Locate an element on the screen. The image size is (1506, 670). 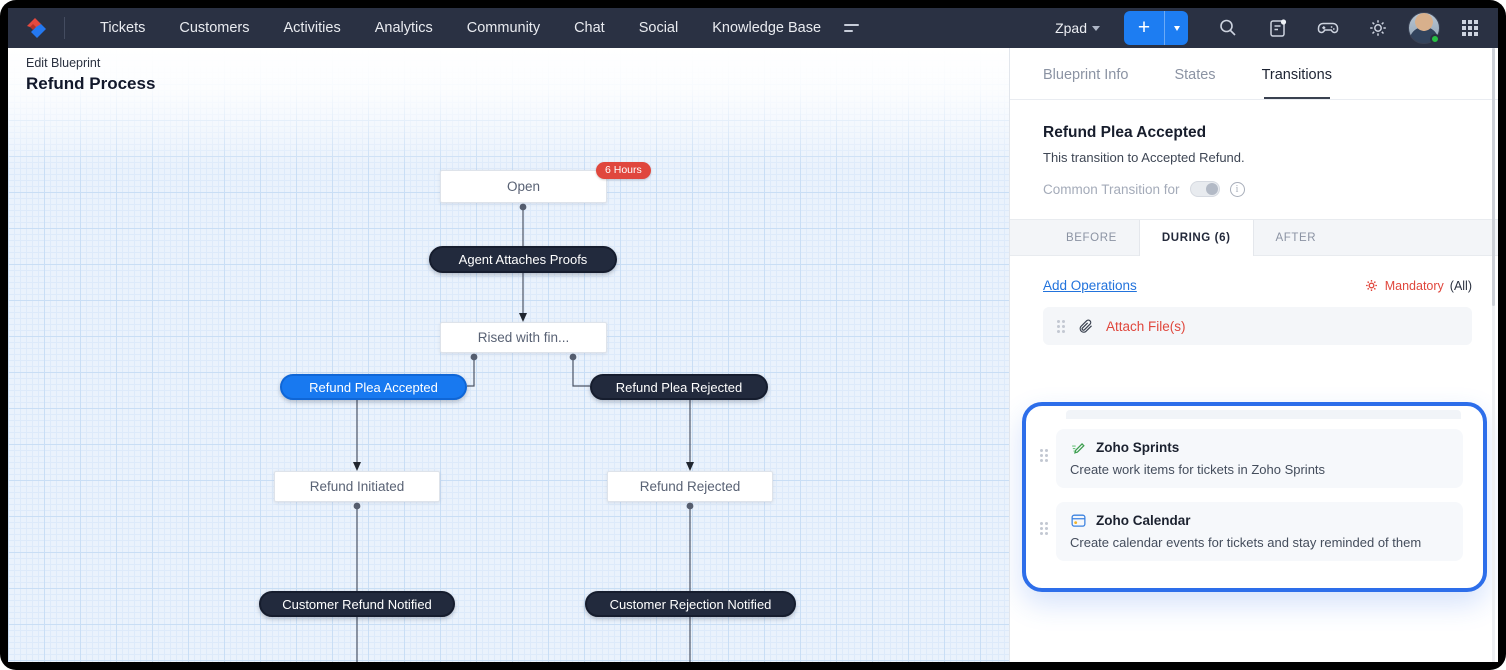
add-button: + is located at coordinates (1156, 28).